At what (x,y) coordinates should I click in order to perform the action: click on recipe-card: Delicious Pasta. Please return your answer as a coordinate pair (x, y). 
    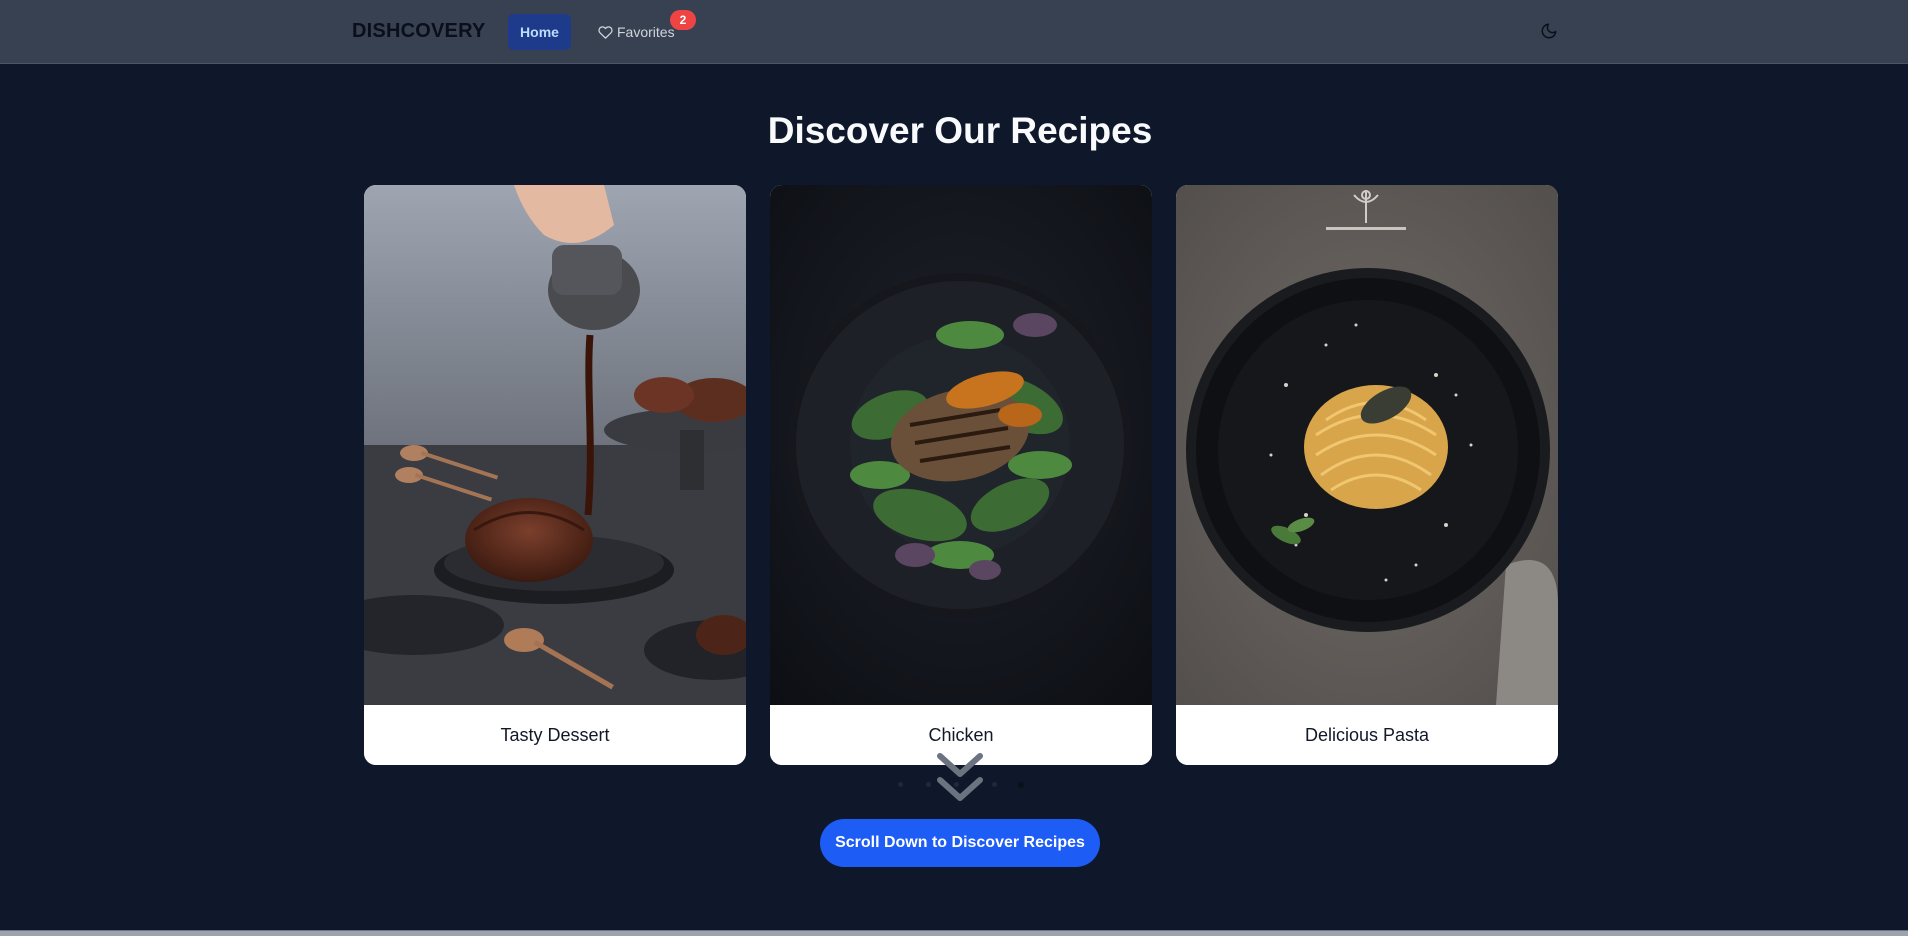
    Looking at the image, I should click on (1367, 475).